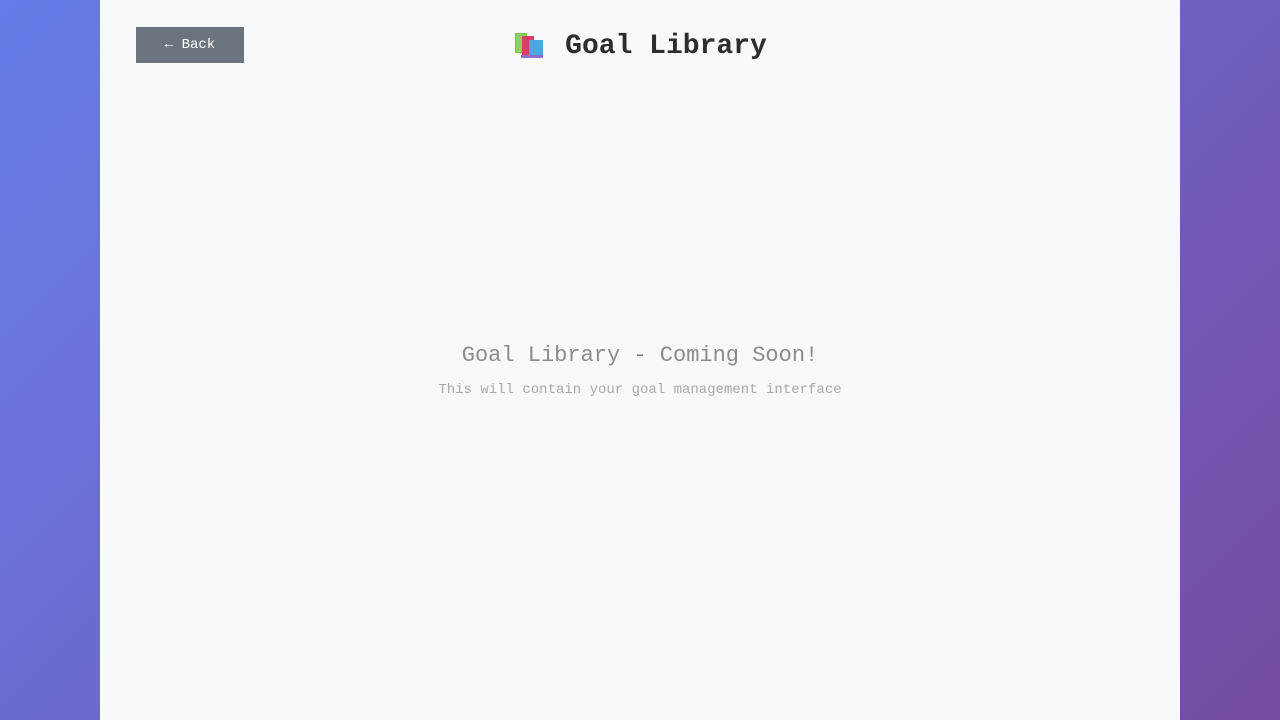 The image size is (1280, 720). I want to click on coming-soon-heading: Goal Library - Coming Soon!, so click(640, 355).